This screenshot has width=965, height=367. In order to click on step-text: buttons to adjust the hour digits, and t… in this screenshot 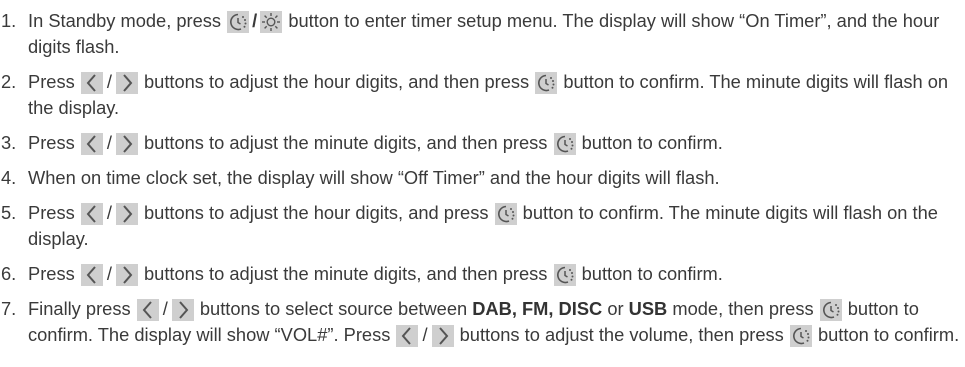, I will do `click(336, 81)`.